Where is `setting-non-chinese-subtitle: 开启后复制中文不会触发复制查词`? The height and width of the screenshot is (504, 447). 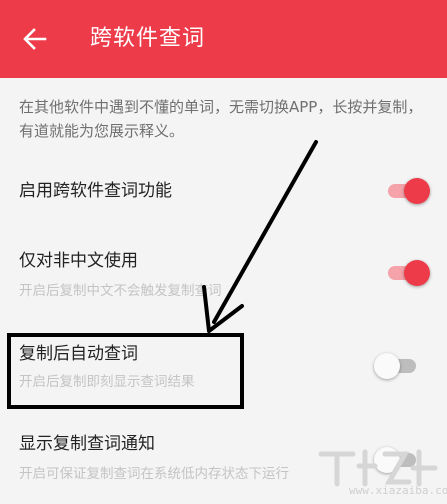
setting-non-chinese-subtitle: 开启后复制中文不会触发复制查词 is located at coordinates (120, 291).